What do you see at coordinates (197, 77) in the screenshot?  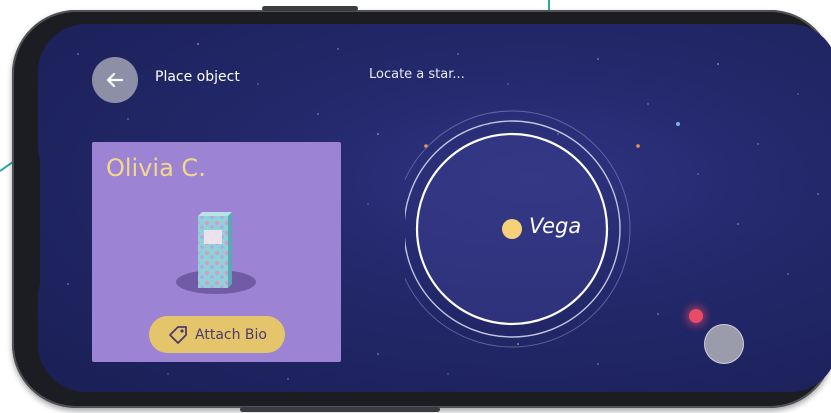 I see `page-title: Place object` at bounding box center [197, 77].